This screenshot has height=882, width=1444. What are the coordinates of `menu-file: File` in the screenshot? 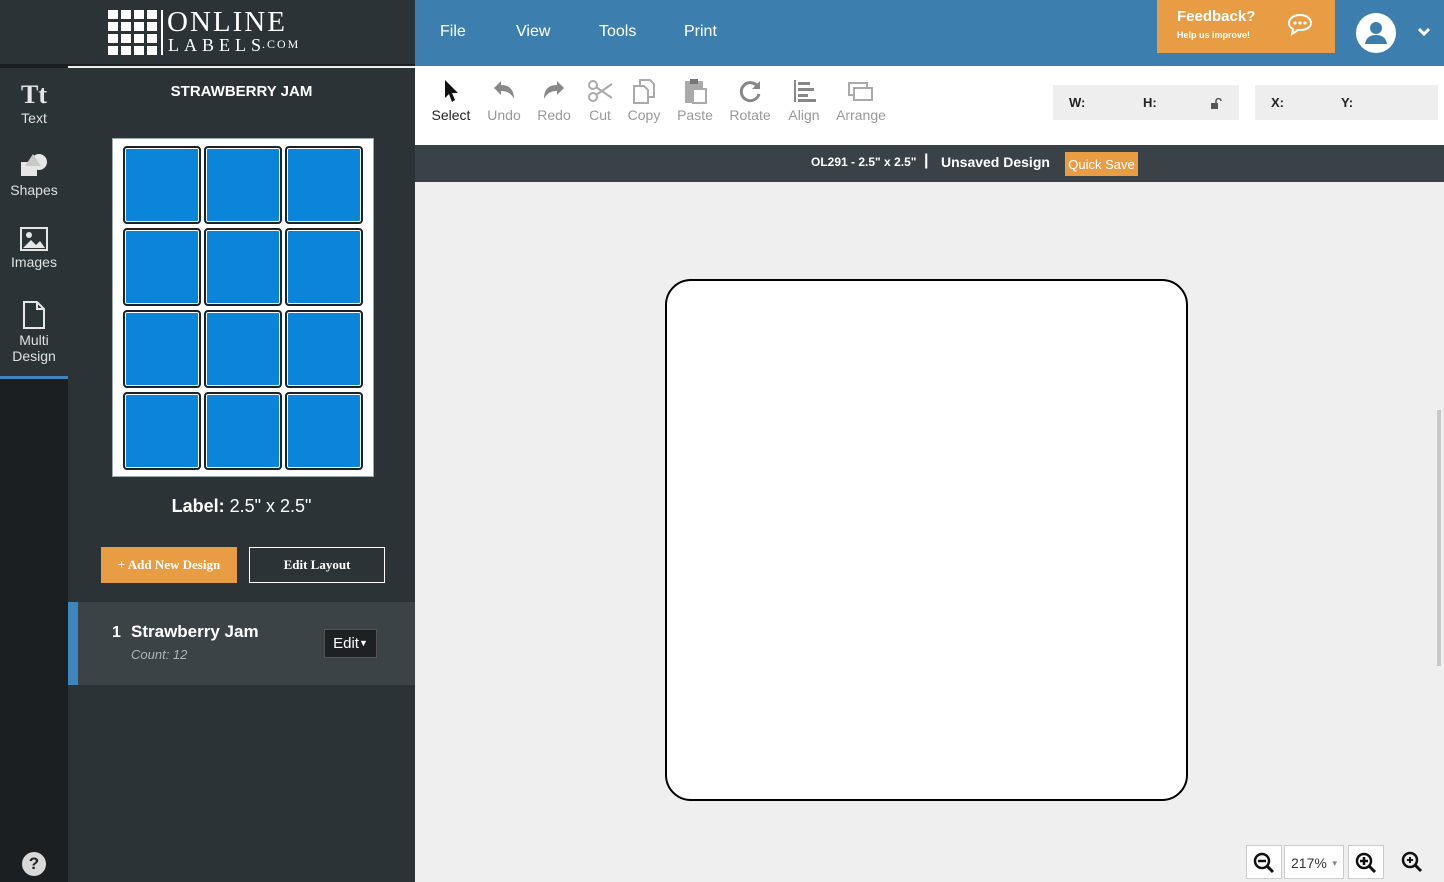 It's located at (453, 32).